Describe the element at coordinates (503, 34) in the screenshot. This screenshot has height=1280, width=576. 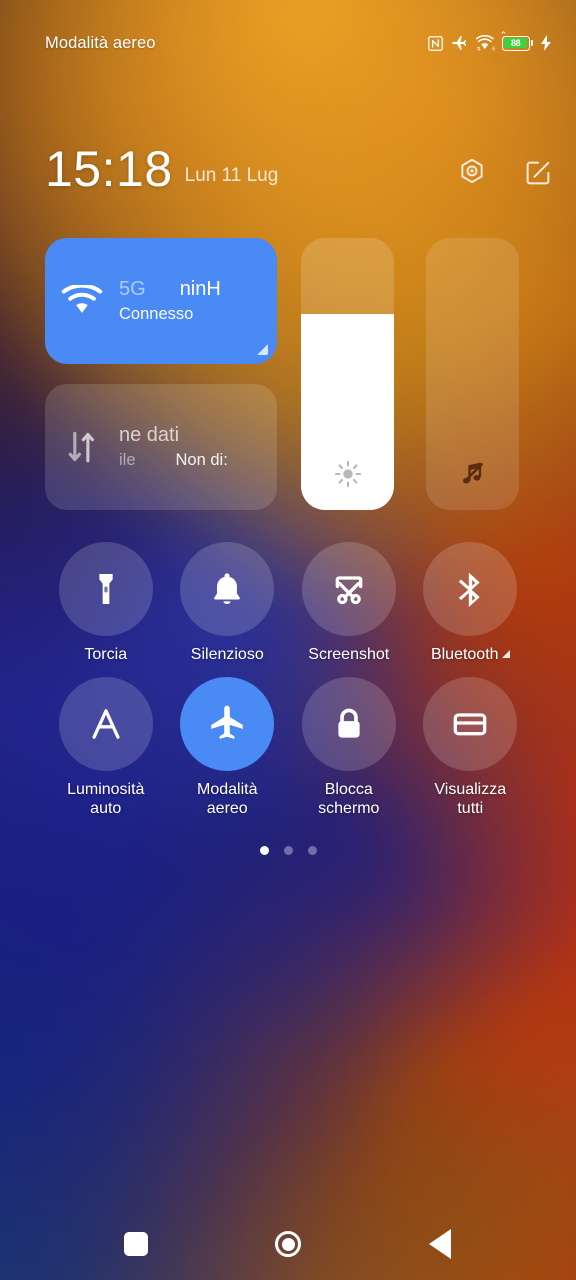
I see `battery-plug-indicator: ⌃` at that location.